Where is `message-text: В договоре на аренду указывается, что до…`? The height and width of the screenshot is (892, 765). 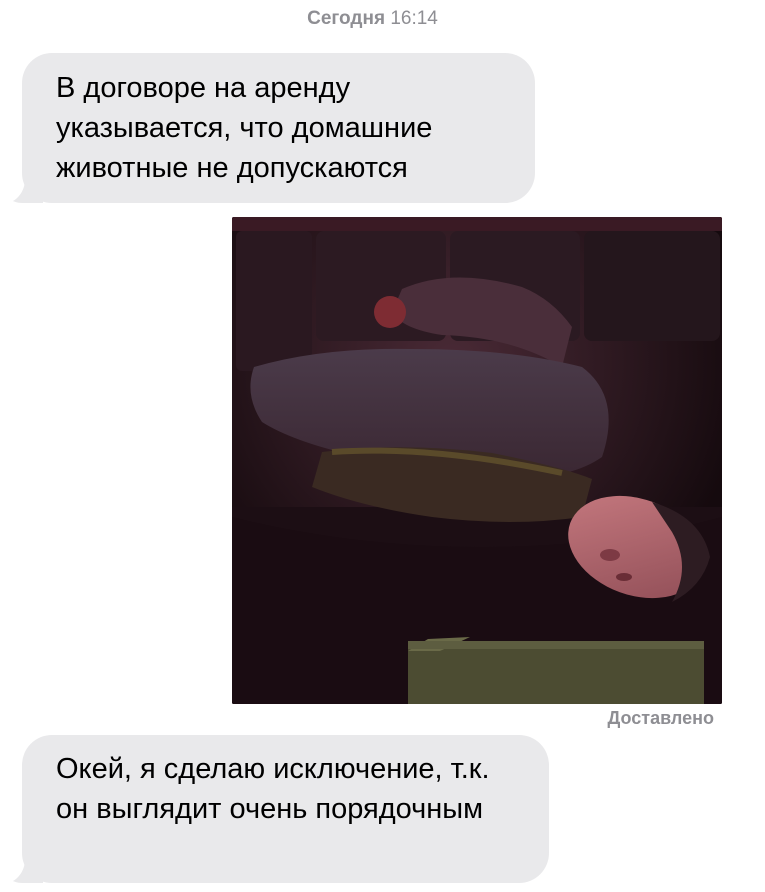
message-text: В договоре на аренду указывается, что до… is located at coordinates (244, 128).